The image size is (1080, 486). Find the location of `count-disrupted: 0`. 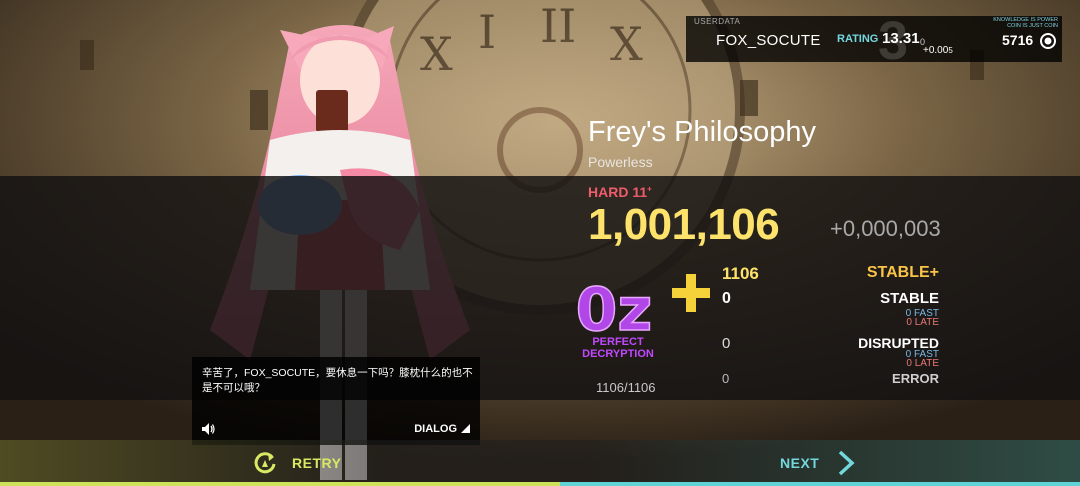

count-disrupted: 0 is located at coordinates (726, 343).